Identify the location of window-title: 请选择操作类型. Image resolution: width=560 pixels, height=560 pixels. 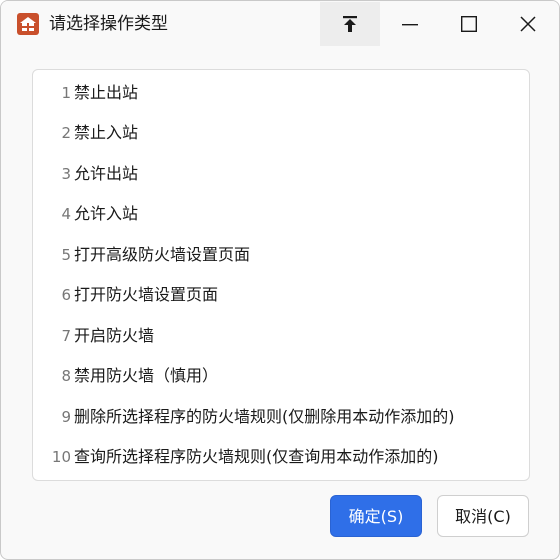
(108, 24).